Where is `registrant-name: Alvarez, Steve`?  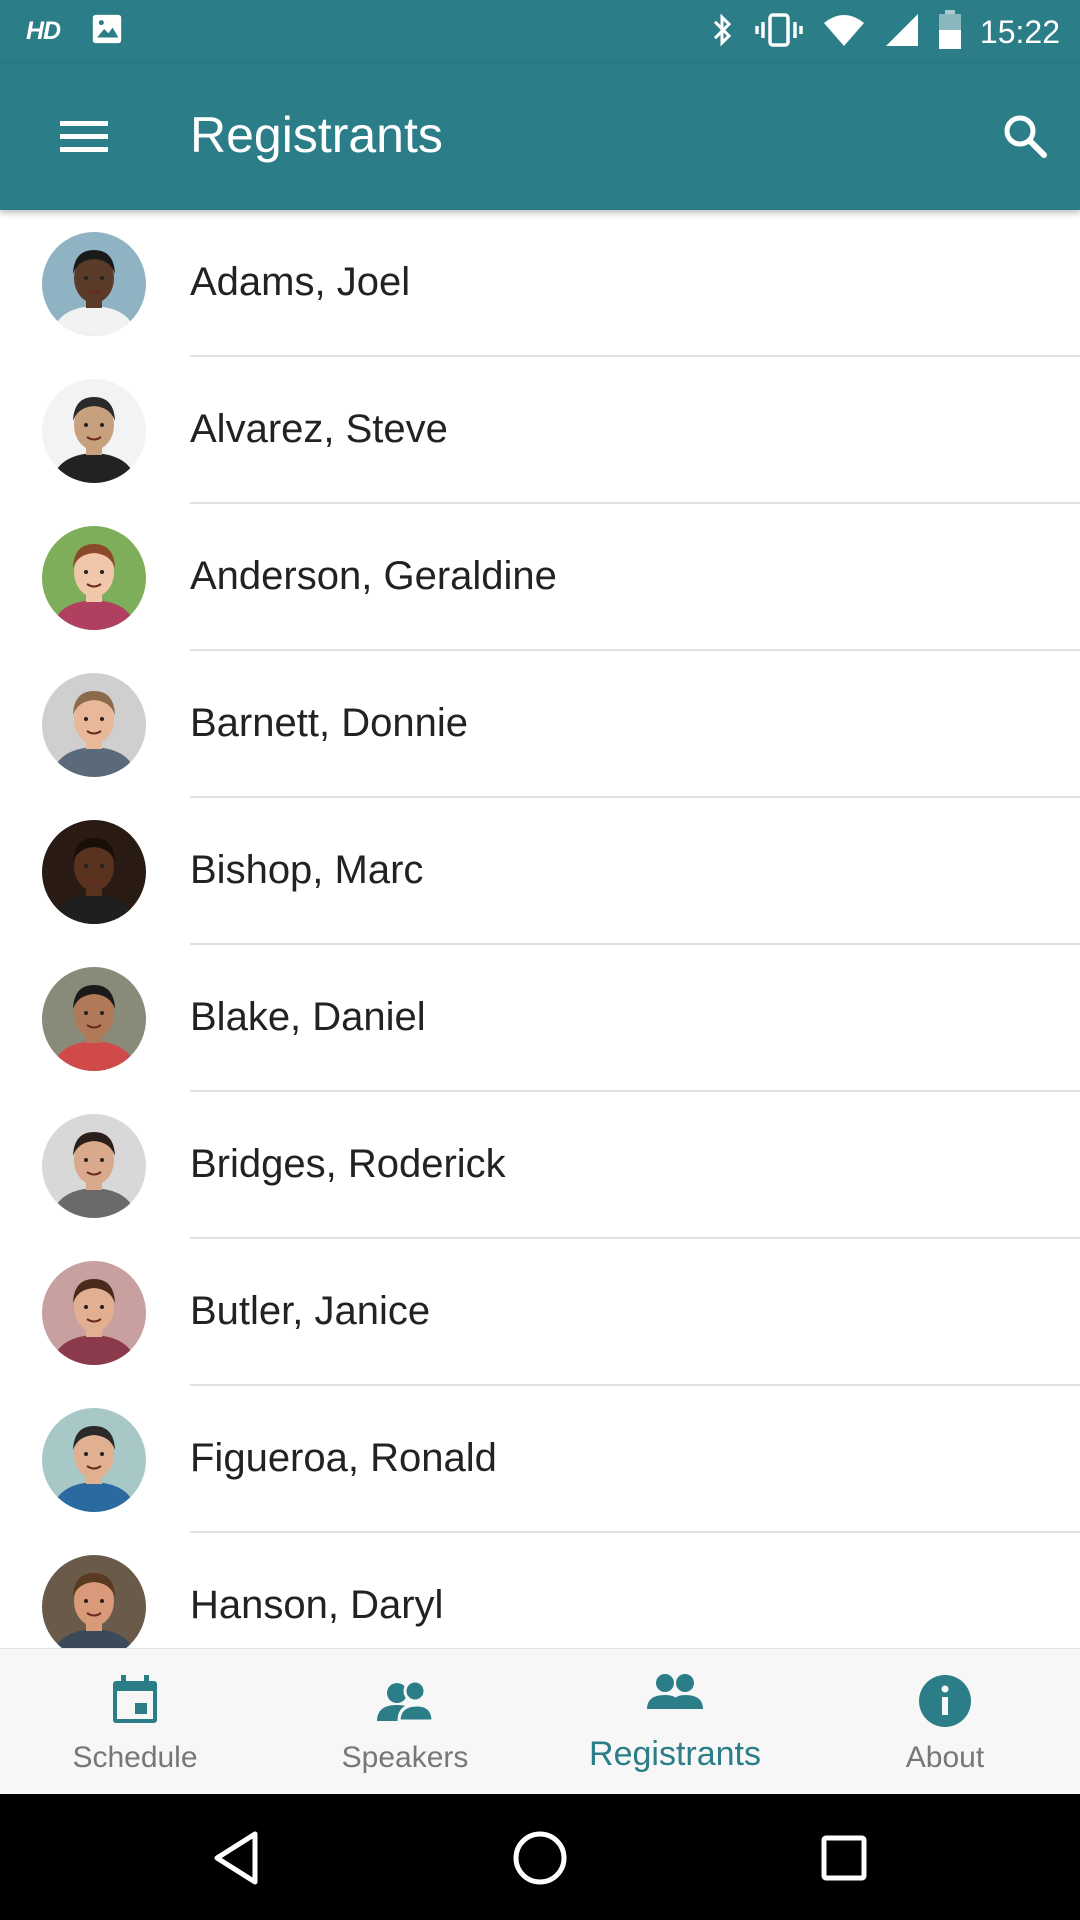 registrant-name: Alvarez, Steve is located at coordinates (319, 429).